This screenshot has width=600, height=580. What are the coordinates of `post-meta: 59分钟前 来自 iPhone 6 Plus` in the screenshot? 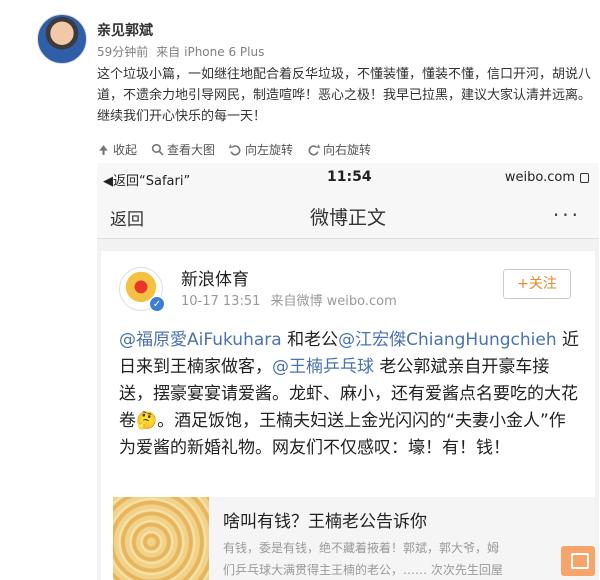 It's located at (180, 51).